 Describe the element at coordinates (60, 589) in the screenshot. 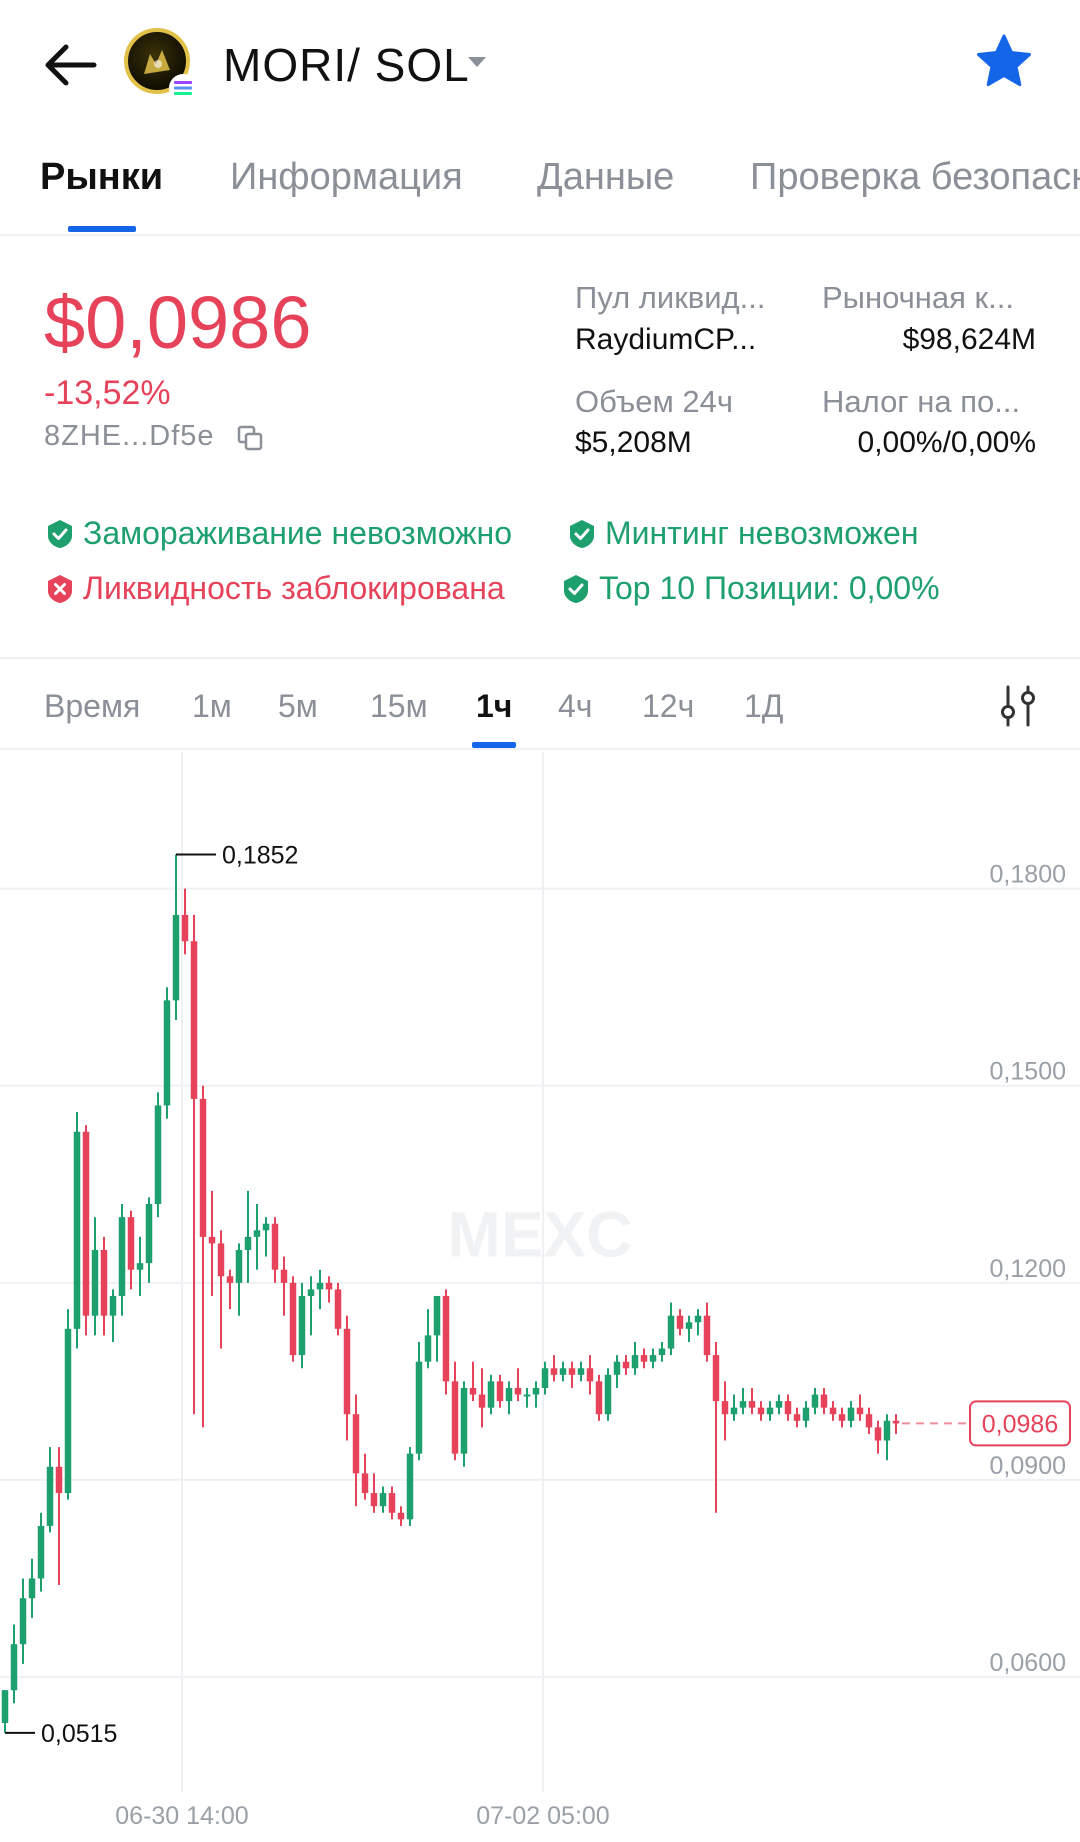

I see `shield-x-icon` at that location.